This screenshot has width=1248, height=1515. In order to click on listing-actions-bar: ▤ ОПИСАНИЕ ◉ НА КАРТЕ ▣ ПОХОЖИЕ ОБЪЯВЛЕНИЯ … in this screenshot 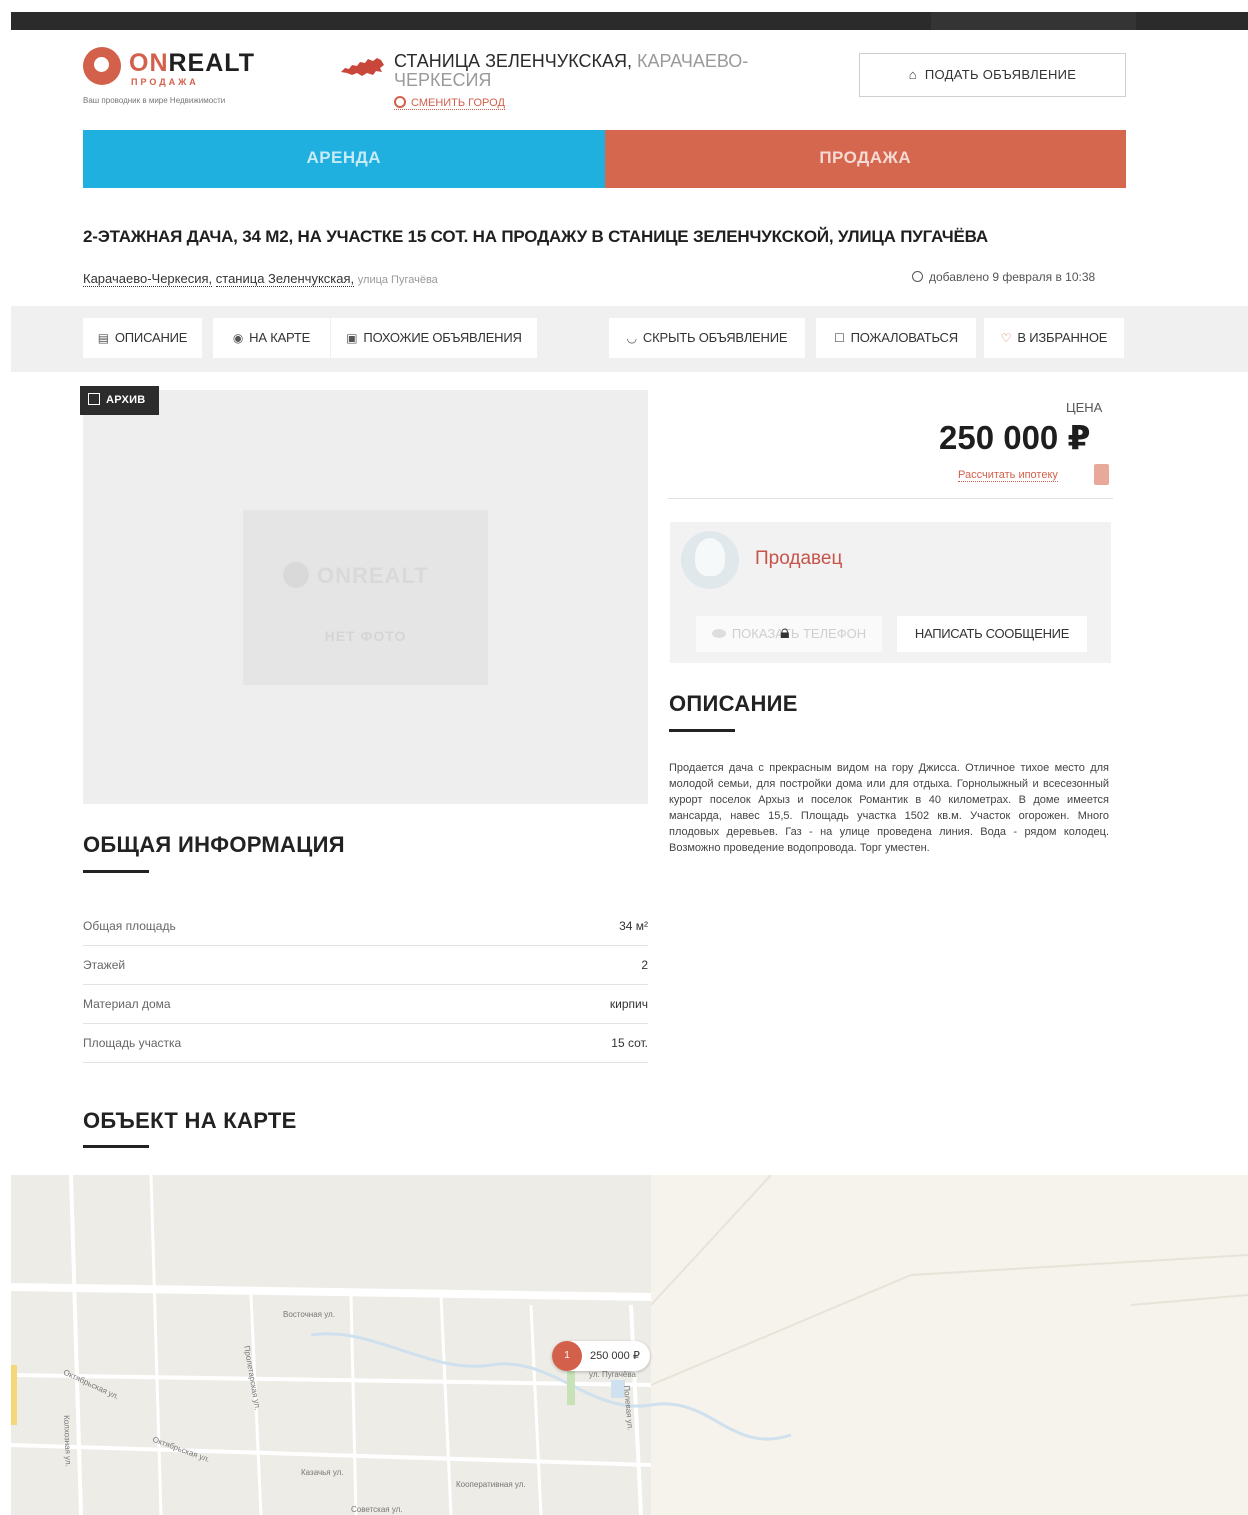, I will do `click(629, 339)`.